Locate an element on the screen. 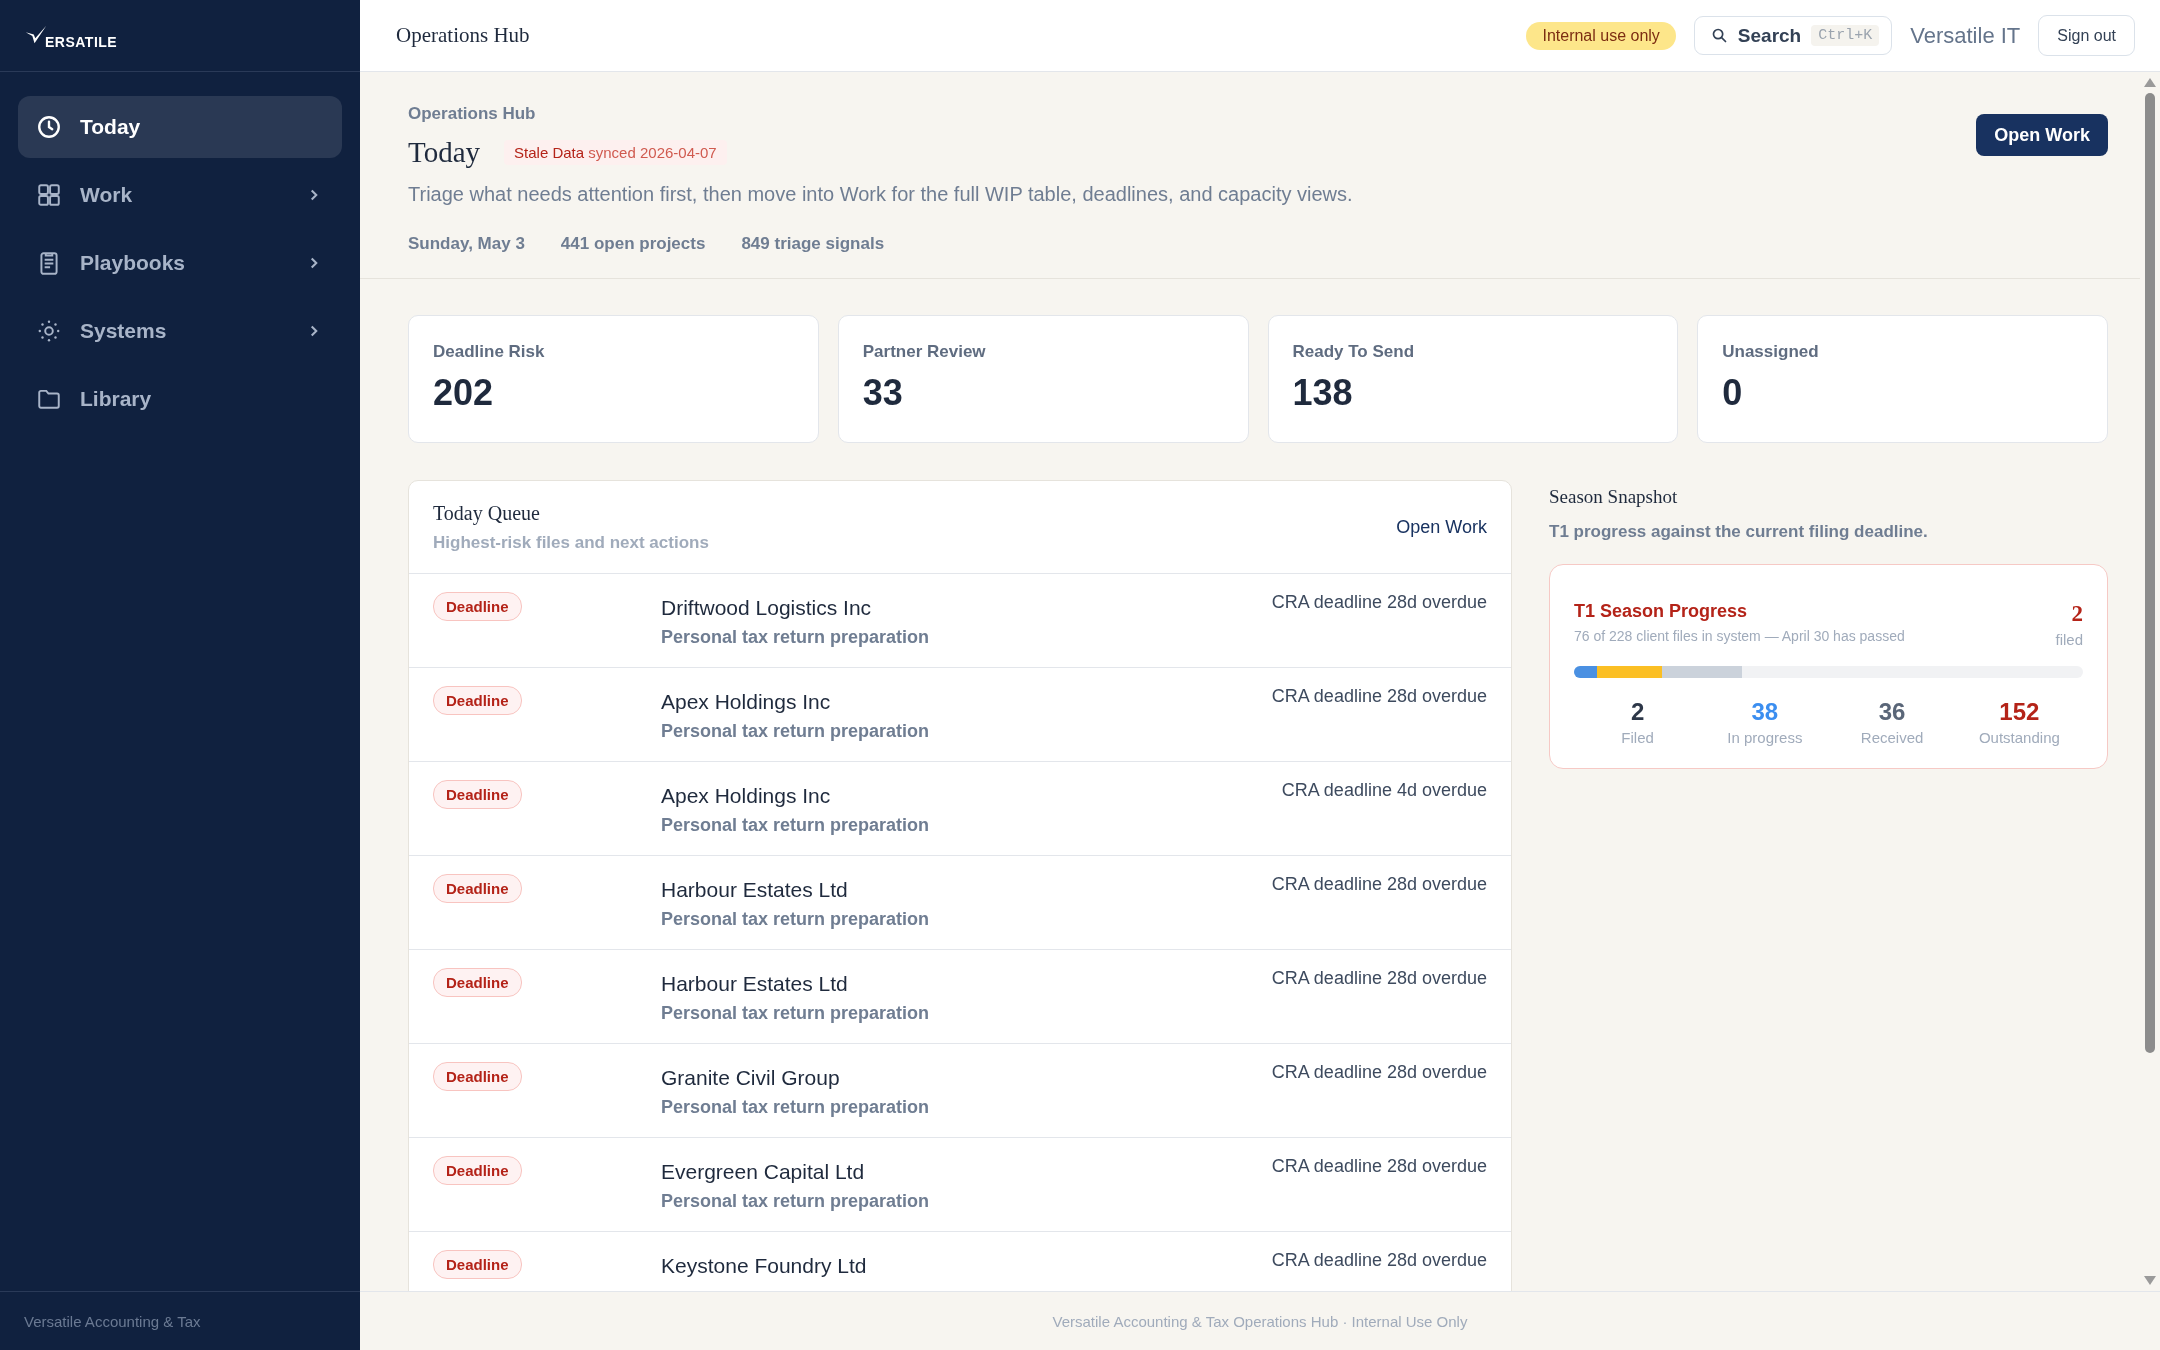 This screenshot has width=2160, height=1350. meta-text: 849 triage signals is located at coordinates (813, 244).